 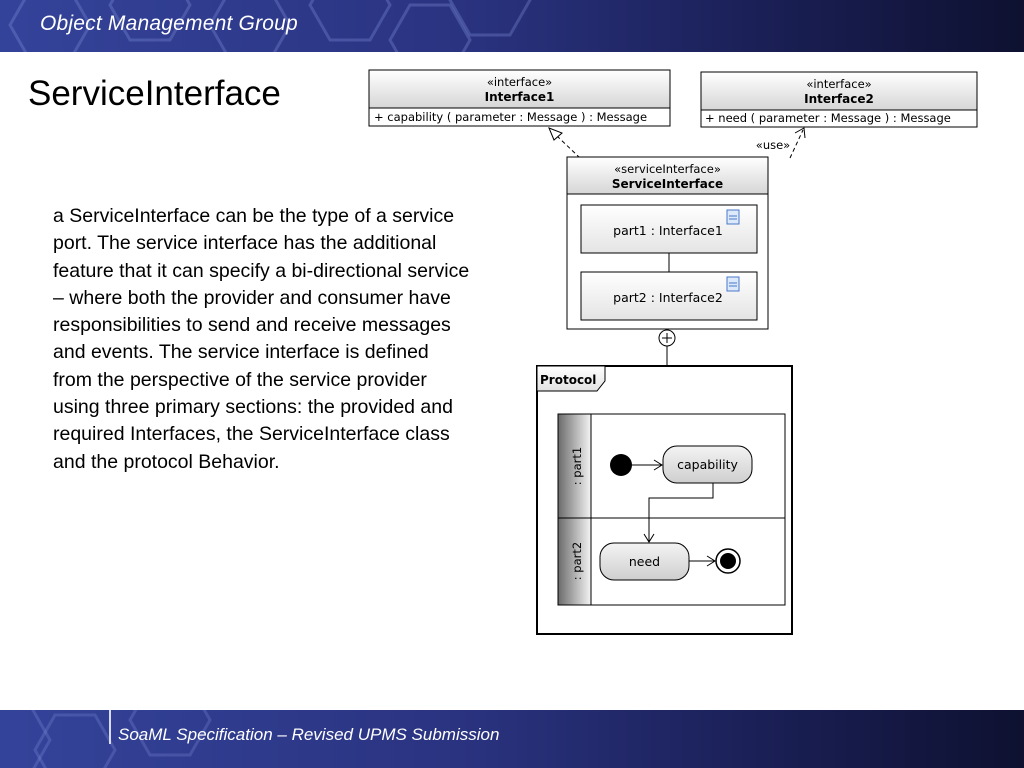 What do you see at coordinates (728, 561) in the screenshot?
I see `final-node` at bounding box center [728, 561].